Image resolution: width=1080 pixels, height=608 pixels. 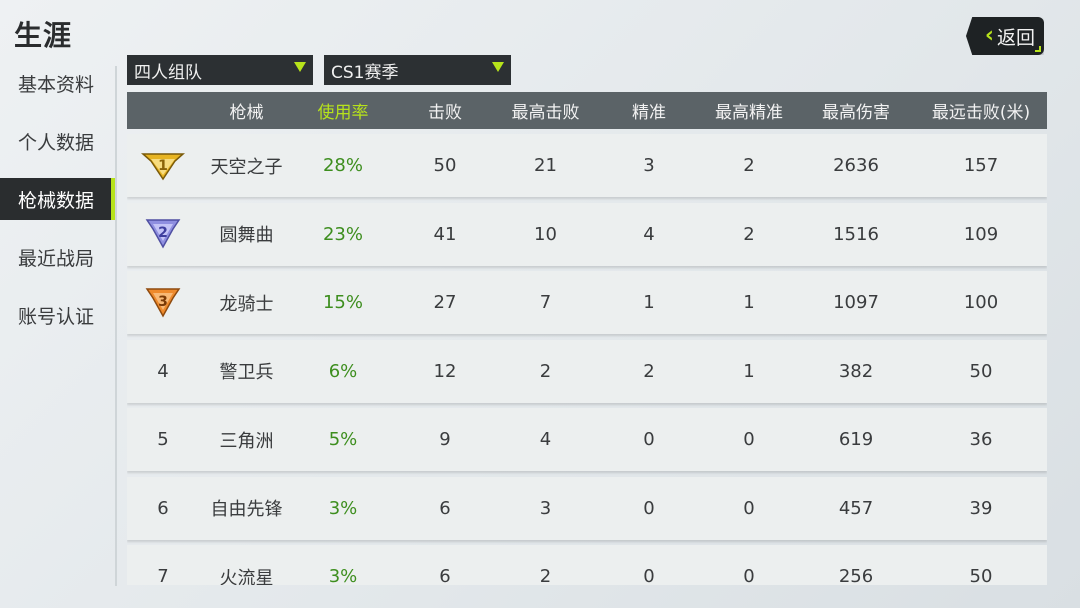 I want to click on usage-rate: 6%, so click(x=343, y=371).